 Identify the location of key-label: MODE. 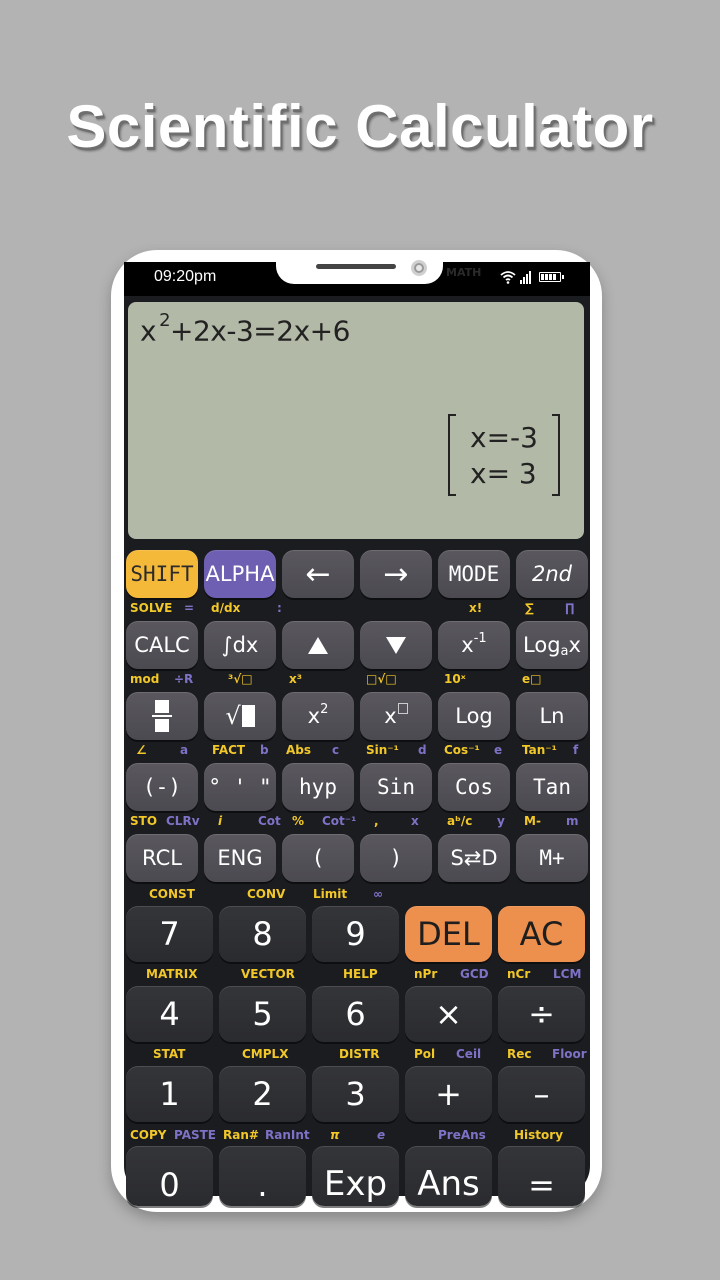
(474, 574).